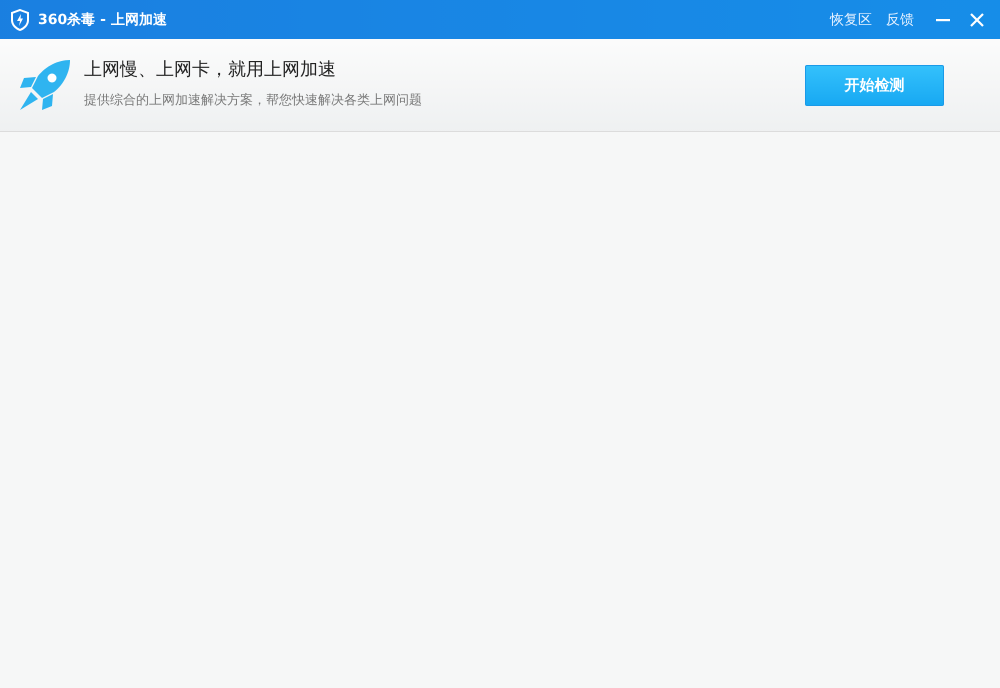 This screenshot has width=1000, height=688. Describe the element at coordinates (977, 19) in the screenshot. I see `close-icon` at that location.